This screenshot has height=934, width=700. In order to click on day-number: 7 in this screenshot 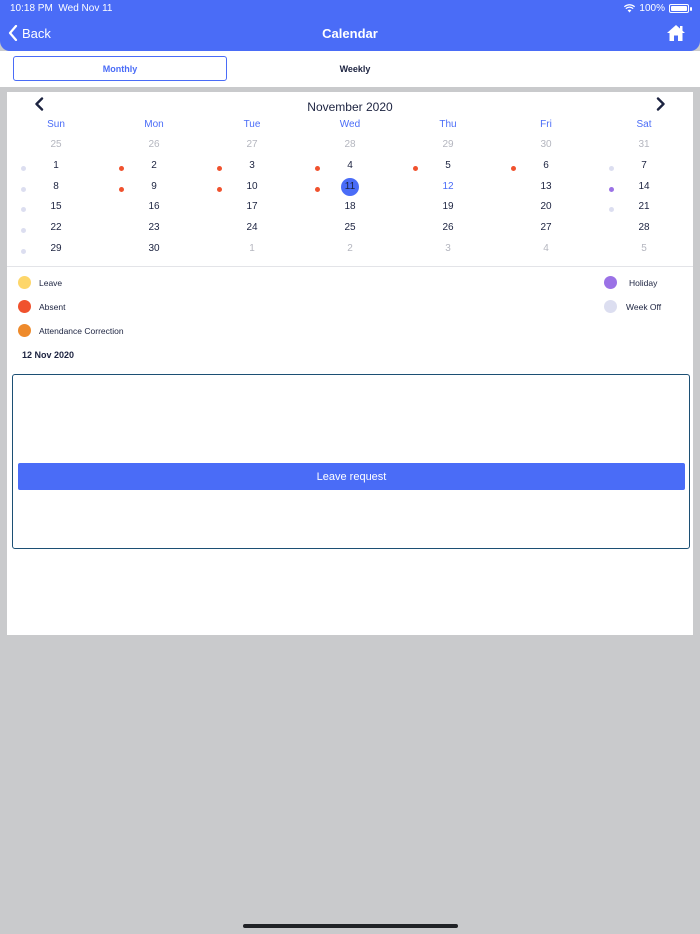, I will do `click(644, 165)`.